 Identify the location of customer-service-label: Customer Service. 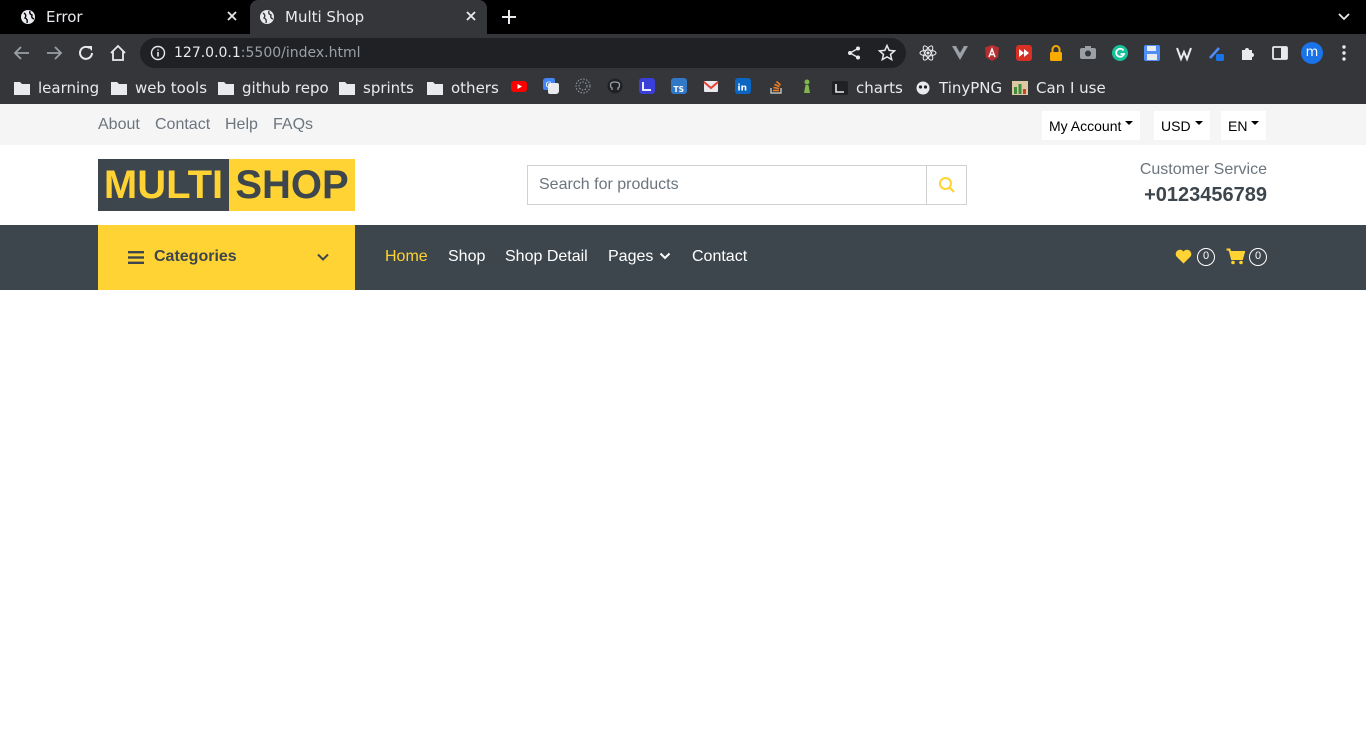
(1203, 169).